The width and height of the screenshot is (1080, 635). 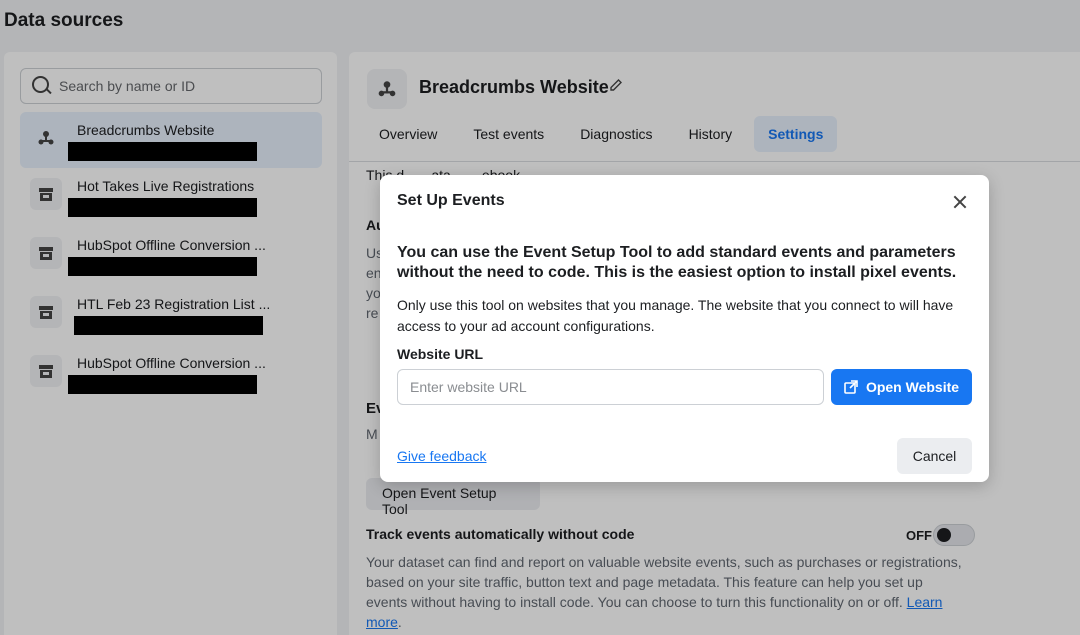 What do you see at coordinates (442, 456) in the screenshot?
I see `give-feedback-link: Give feedback` at bounding box center [442, 456].